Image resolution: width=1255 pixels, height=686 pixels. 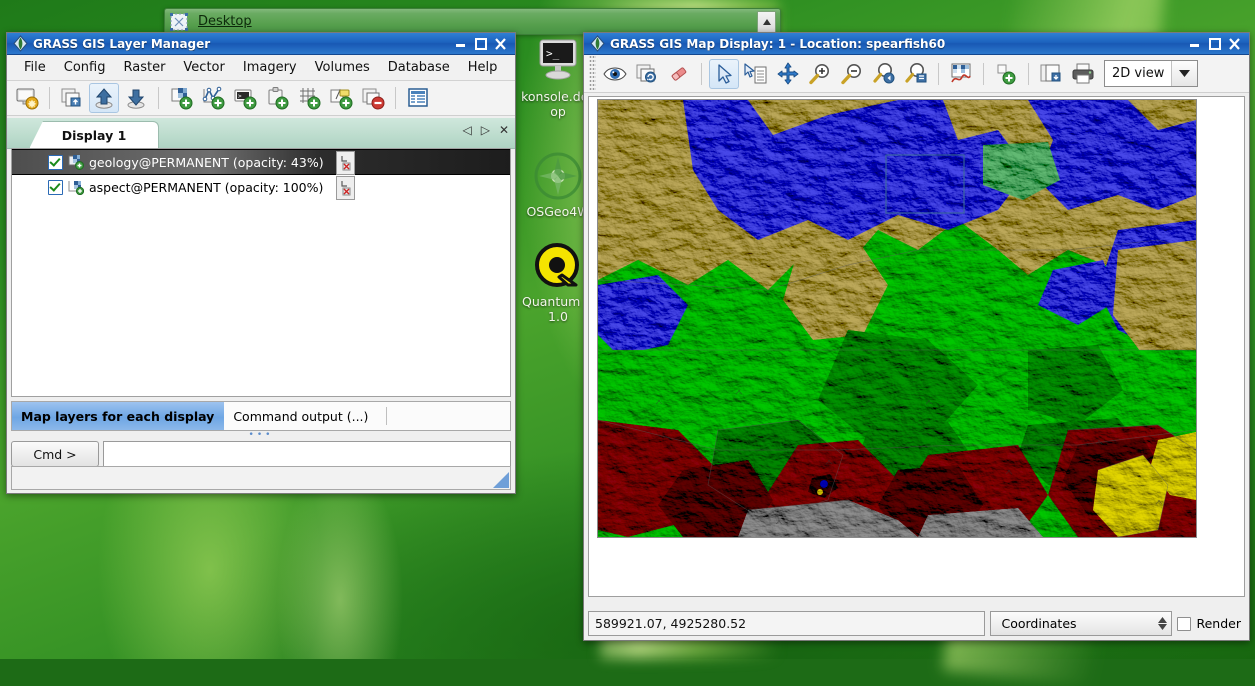 I want to click on prev-display-button: ◁, so click(x=466, y=130).